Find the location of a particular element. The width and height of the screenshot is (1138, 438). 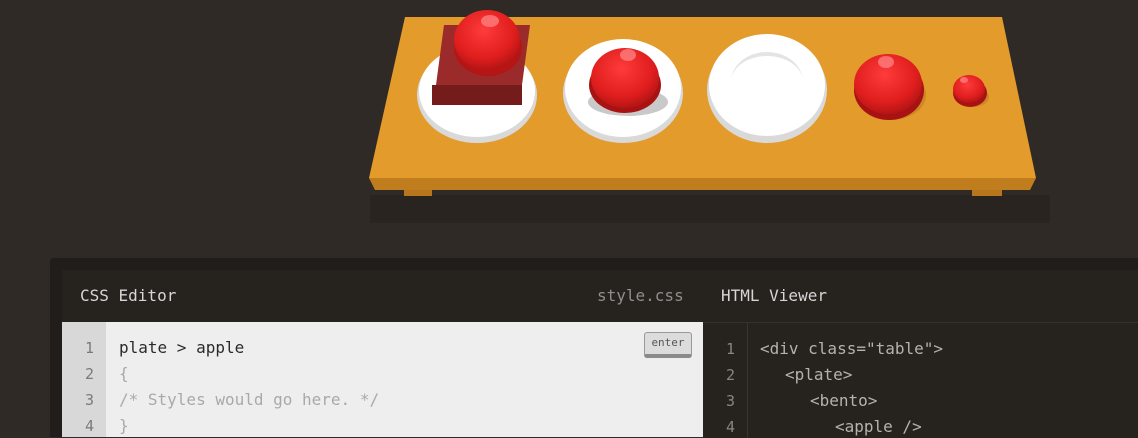

css-open-brace: { is located at coordinates (124, 373).